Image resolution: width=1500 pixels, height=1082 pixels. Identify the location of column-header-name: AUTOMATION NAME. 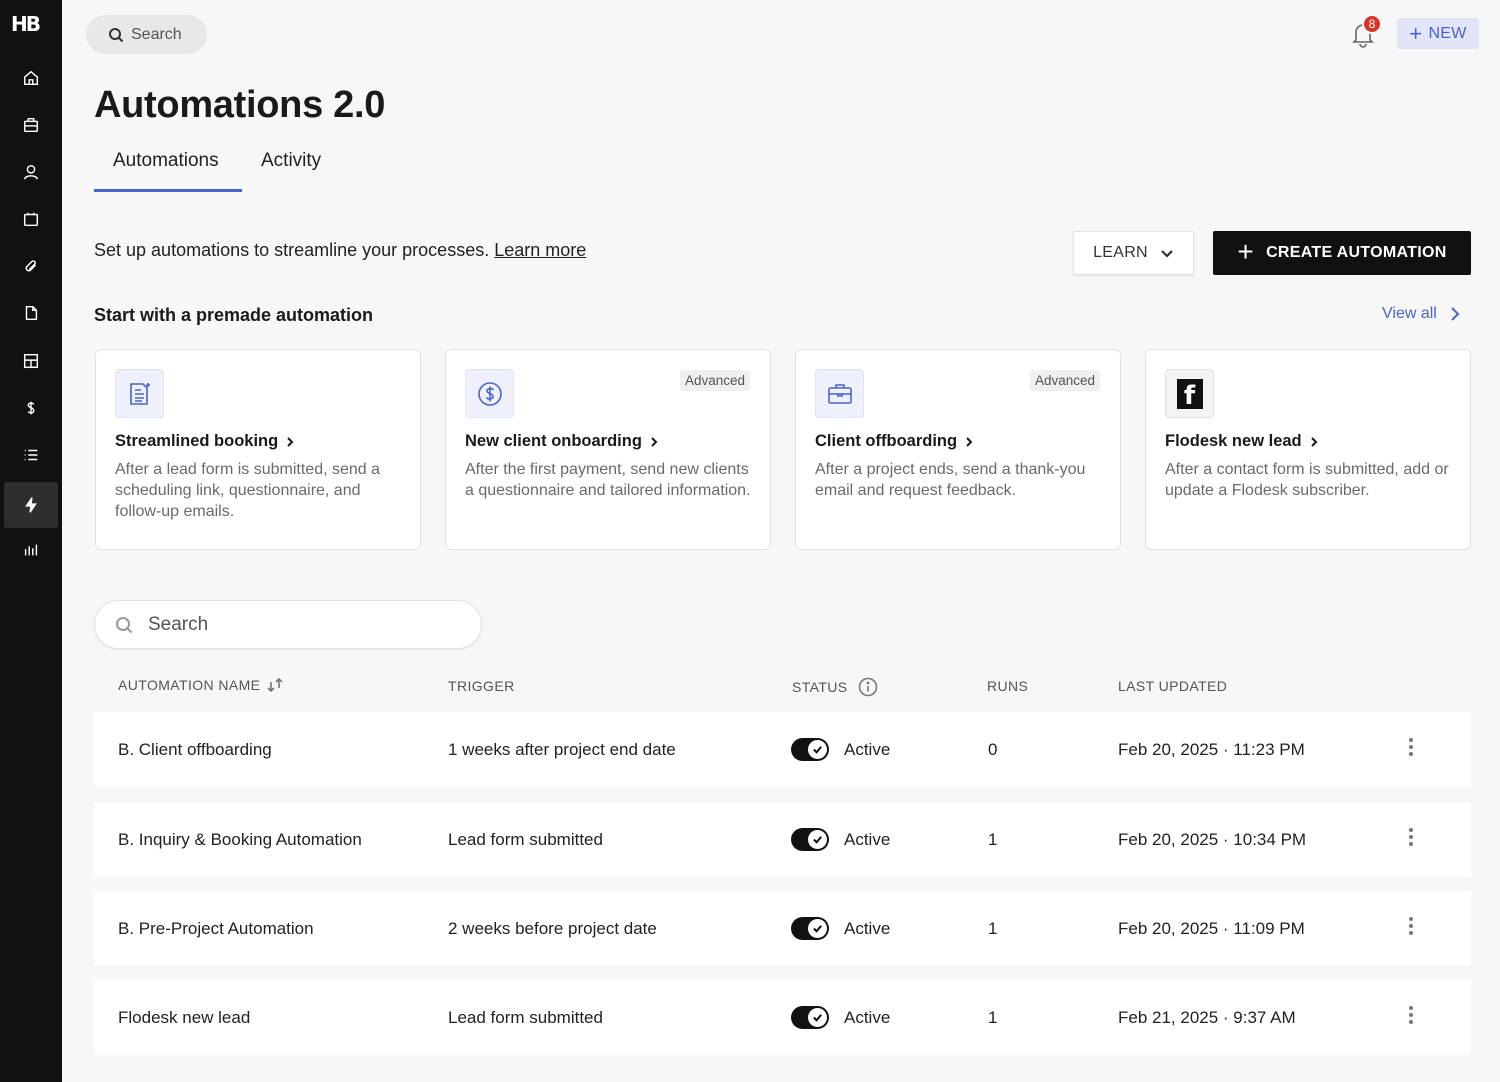
(201, 685).